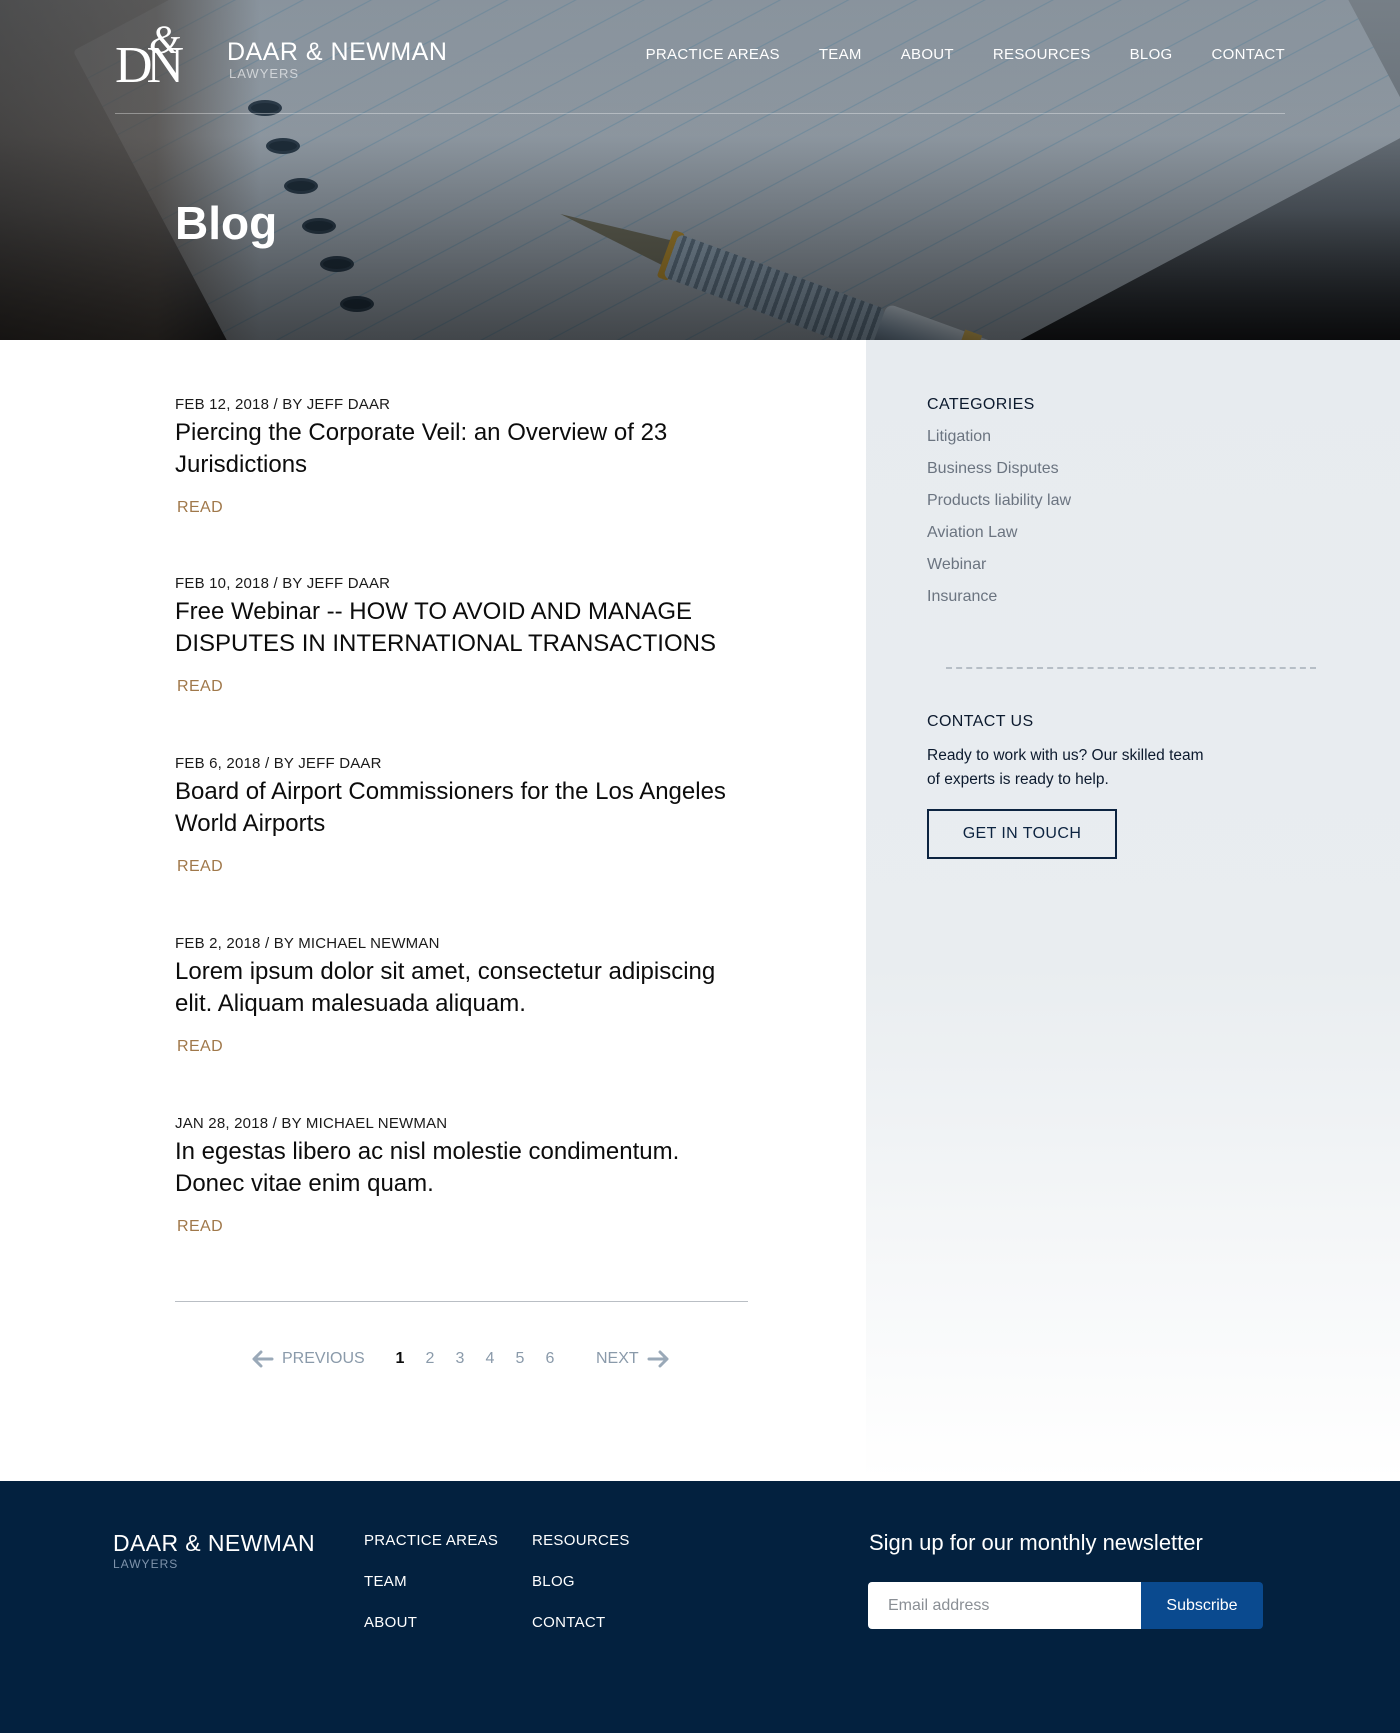  Describe the element at coordinates (981, 404) in the screenshot. I see `categories-heading: CATEGORIES` at that location.